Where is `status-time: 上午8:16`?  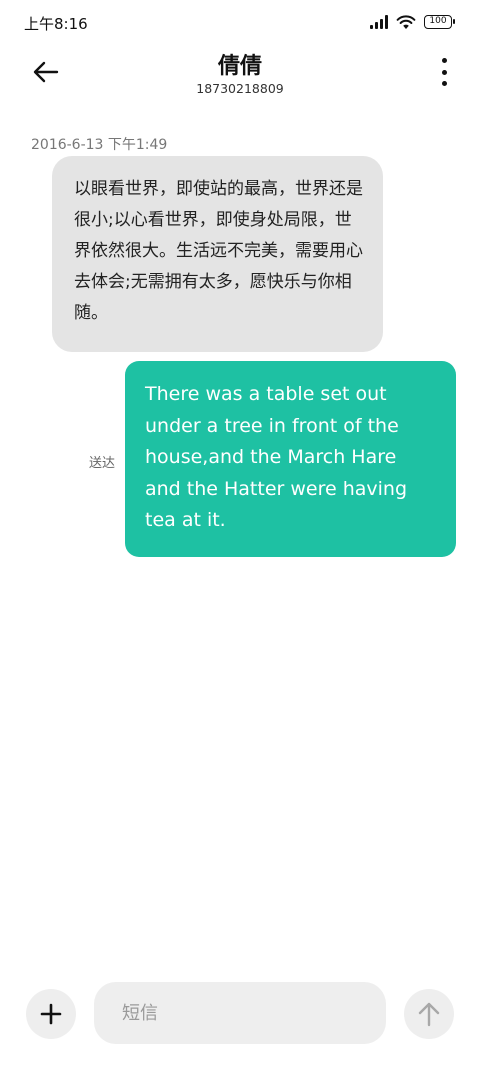 status-time: 上午8:16 is located at coordinates (56, 24).